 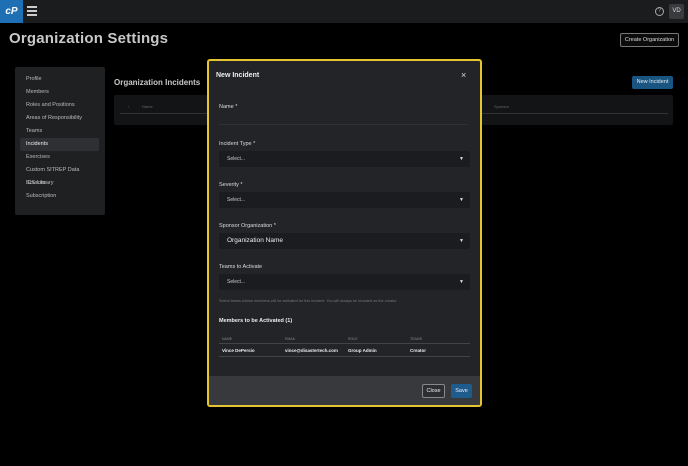 I want to click on sort-icon: ‹, so click(x=128, y=106).